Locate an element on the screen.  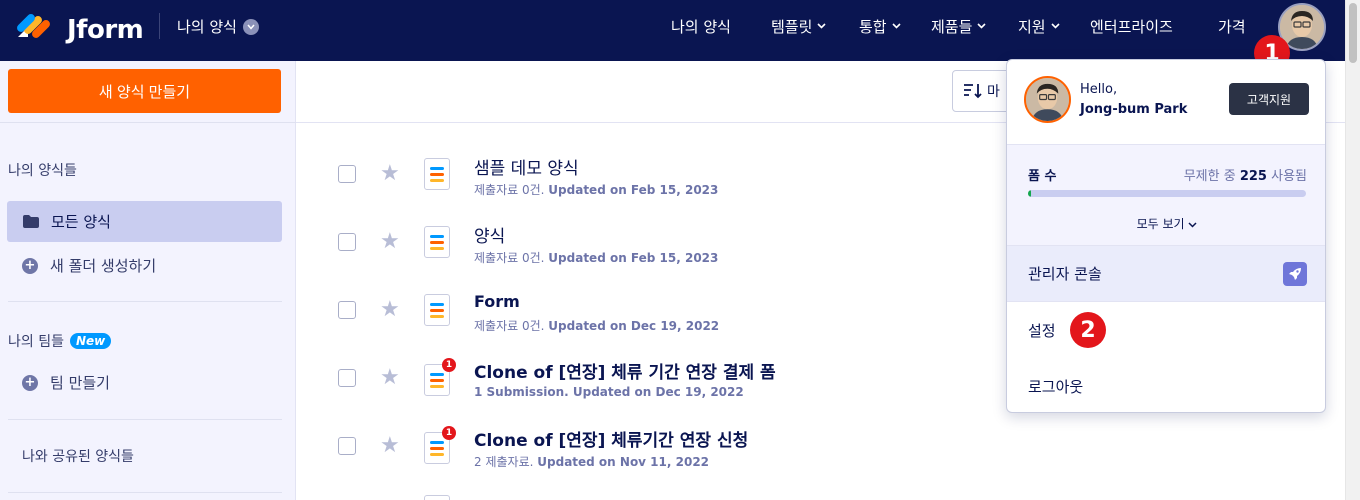
sidebar-item-shared-forms-label: 나와 공유된 양식들 is located at coordinates (78, 457).